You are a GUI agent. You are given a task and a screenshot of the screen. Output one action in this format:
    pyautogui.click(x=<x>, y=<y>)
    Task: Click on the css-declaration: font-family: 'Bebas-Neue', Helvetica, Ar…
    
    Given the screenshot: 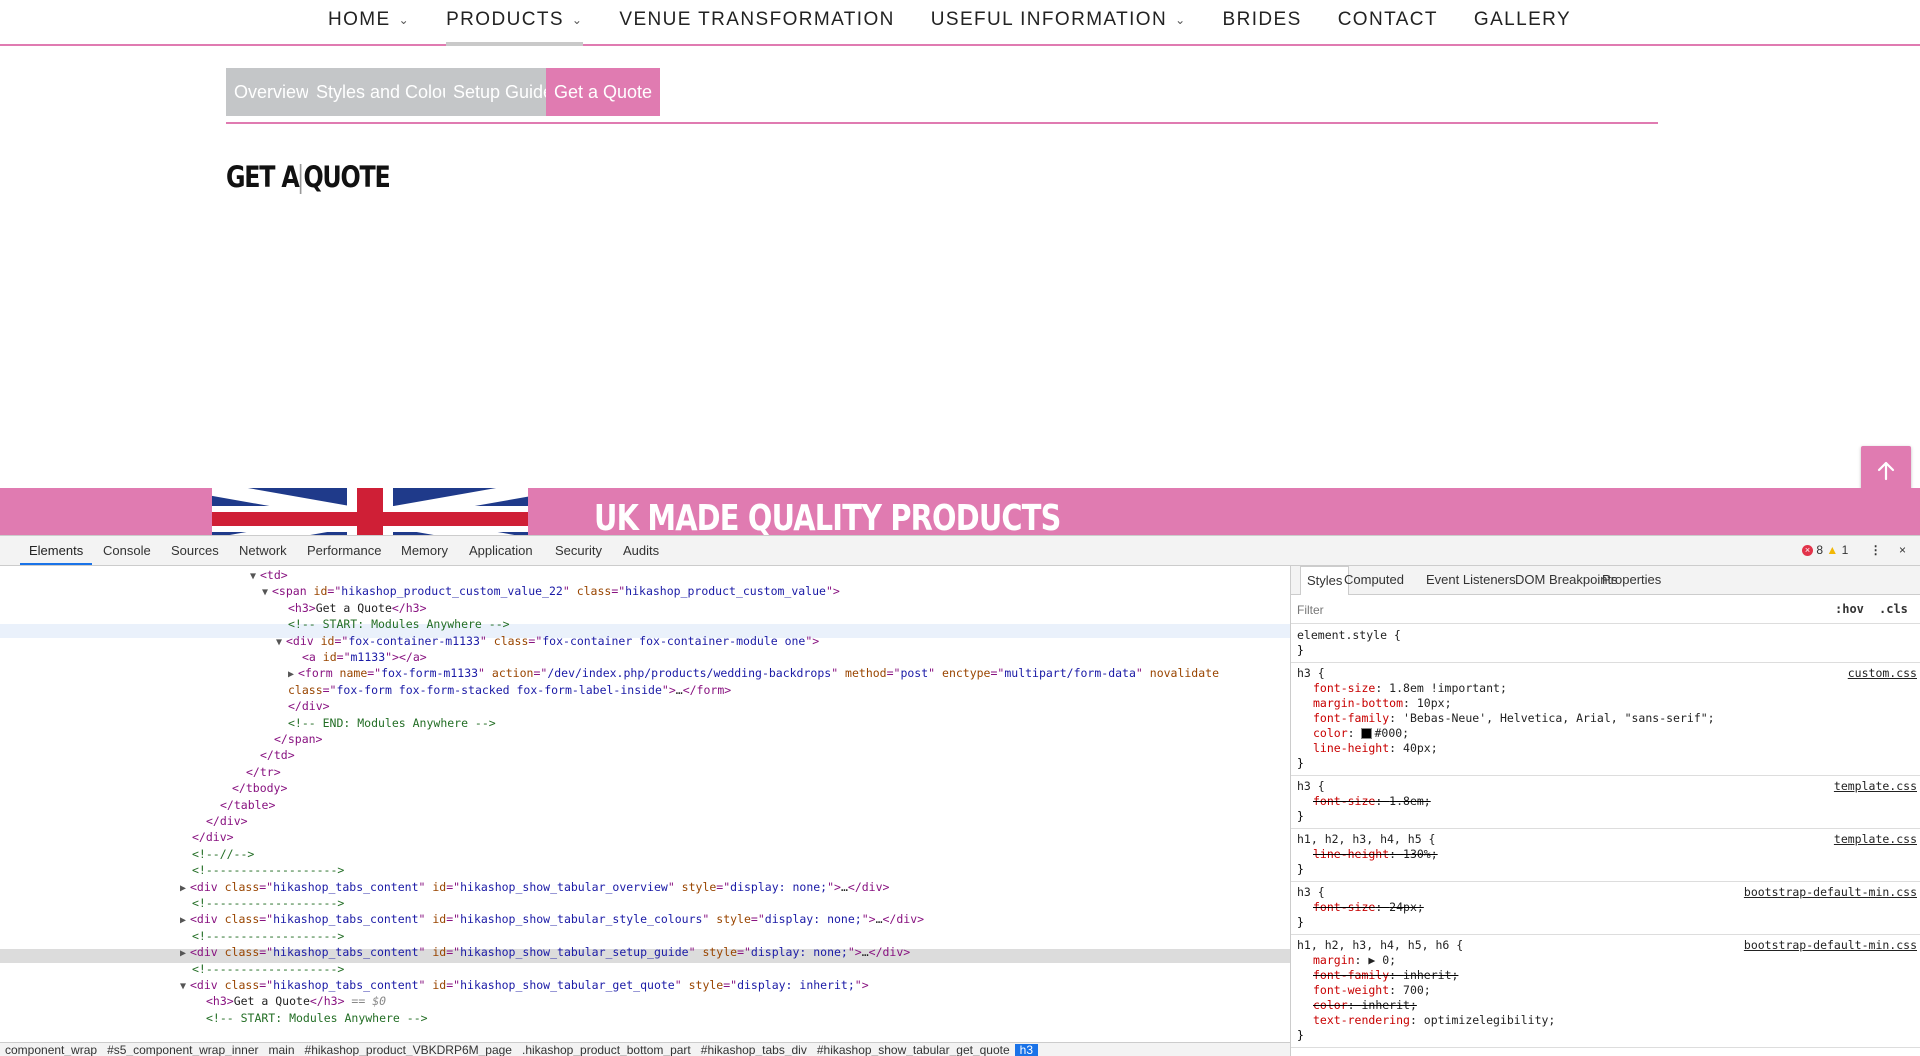 What is the action you would take?
    pyautogui.click(x=1514, y=718)
    